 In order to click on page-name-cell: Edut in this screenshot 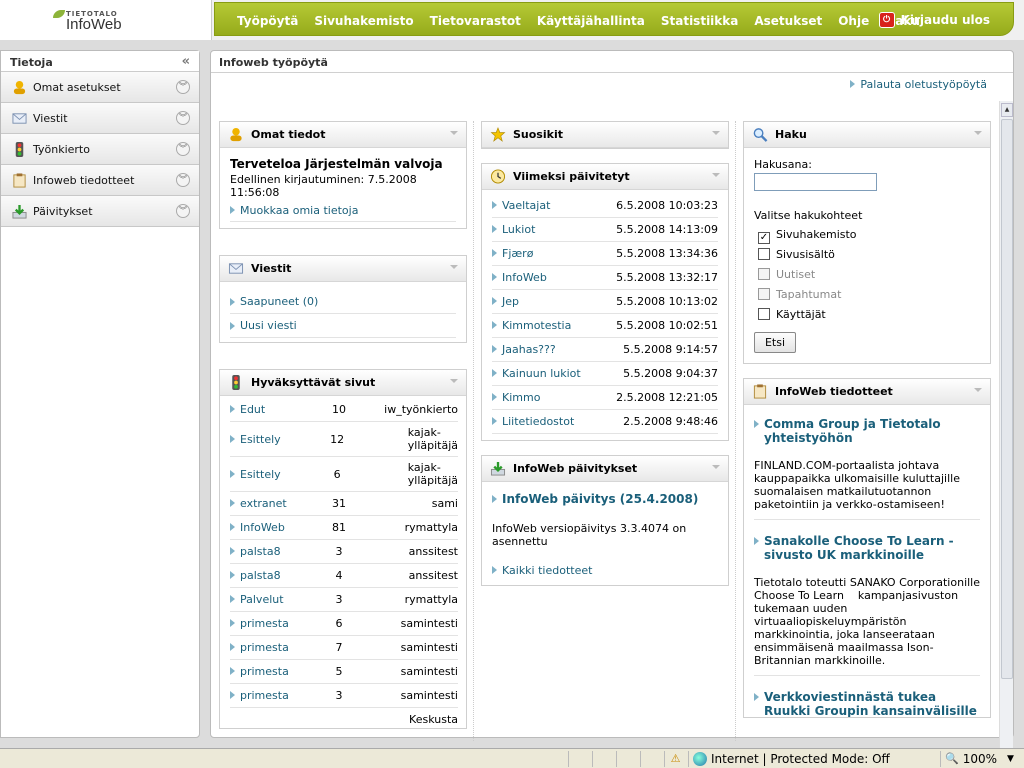, I will do `click(274, 409)`.